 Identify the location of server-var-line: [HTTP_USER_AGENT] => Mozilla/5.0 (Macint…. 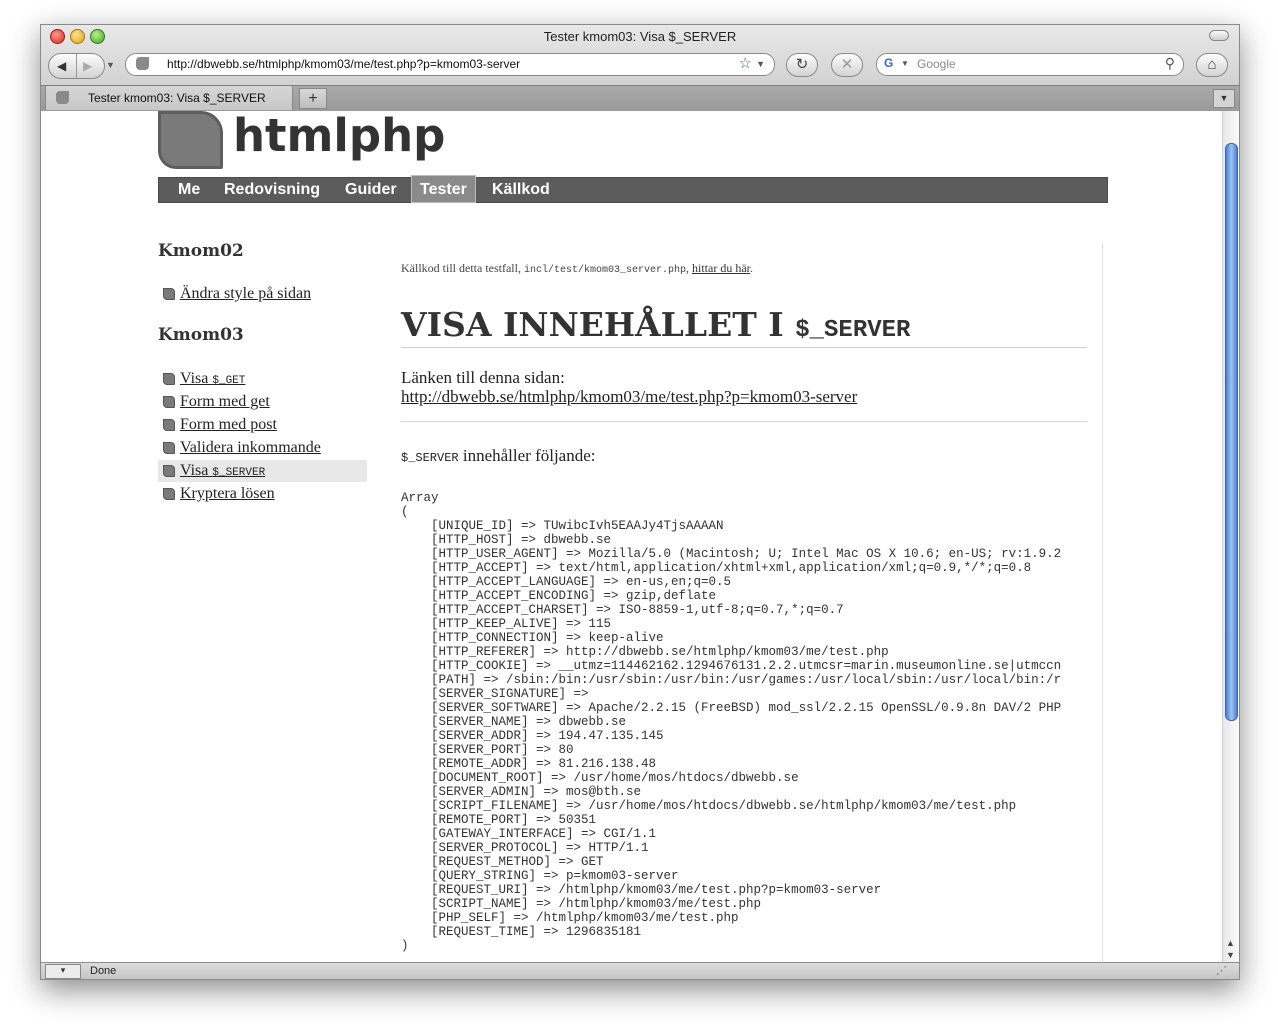
(746, 554).